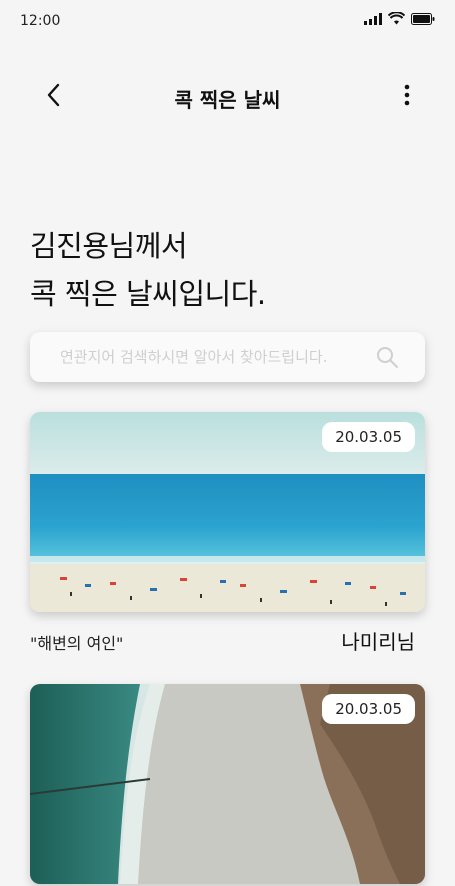 The height and width of the screenshot is (886, 455). What do you see at coordinates (109, 246) in the screenshot?
I see `headline-line-1: 김진용님께서` at bounding box center [109, 246].